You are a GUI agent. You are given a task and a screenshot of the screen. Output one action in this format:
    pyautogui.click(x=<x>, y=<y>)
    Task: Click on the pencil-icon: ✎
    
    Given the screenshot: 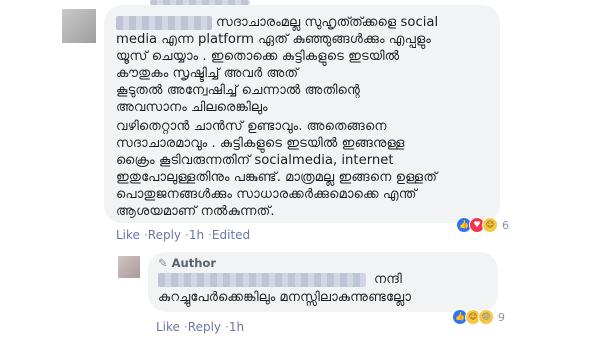 What is the action you would take?
    pyautogui.click(x=163, y=263)
    